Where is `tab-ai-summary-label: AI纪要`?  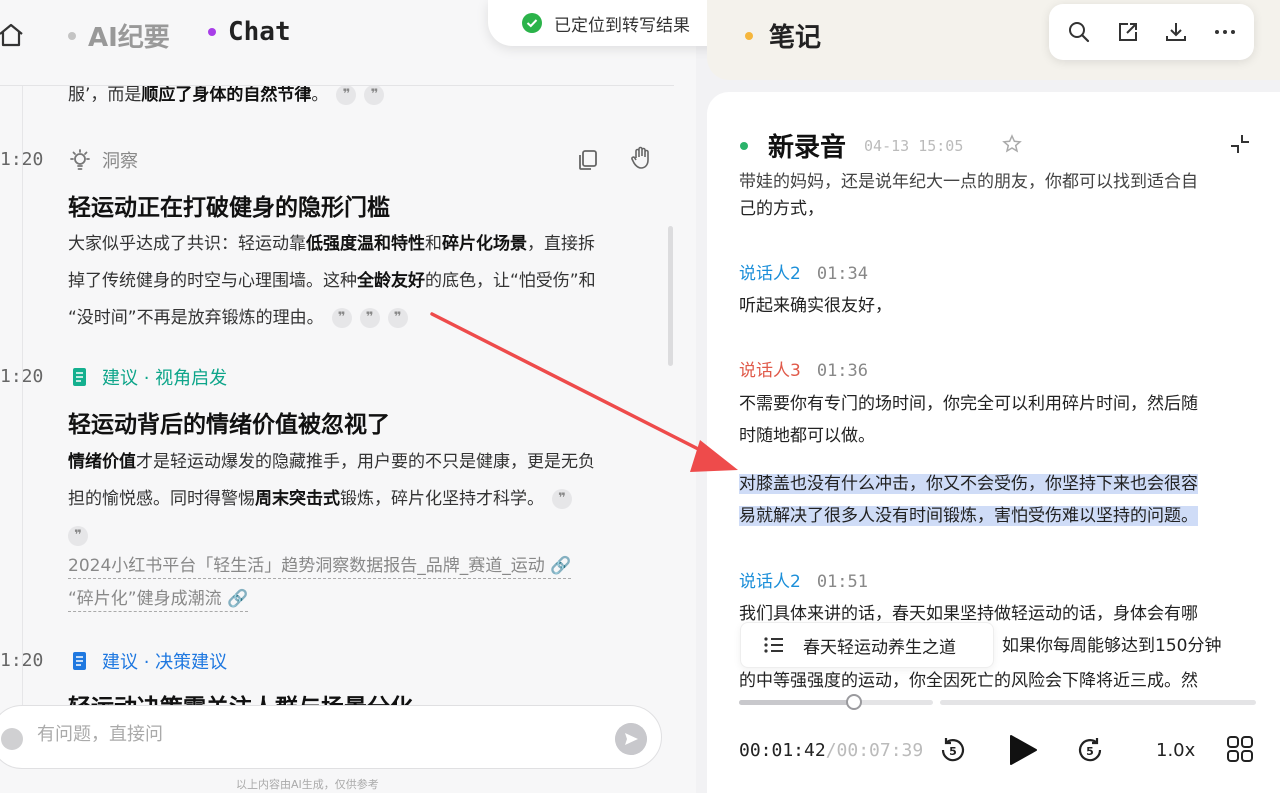
tab-ai-summary-label: AI纪要 is located at coordinates (129, 38).